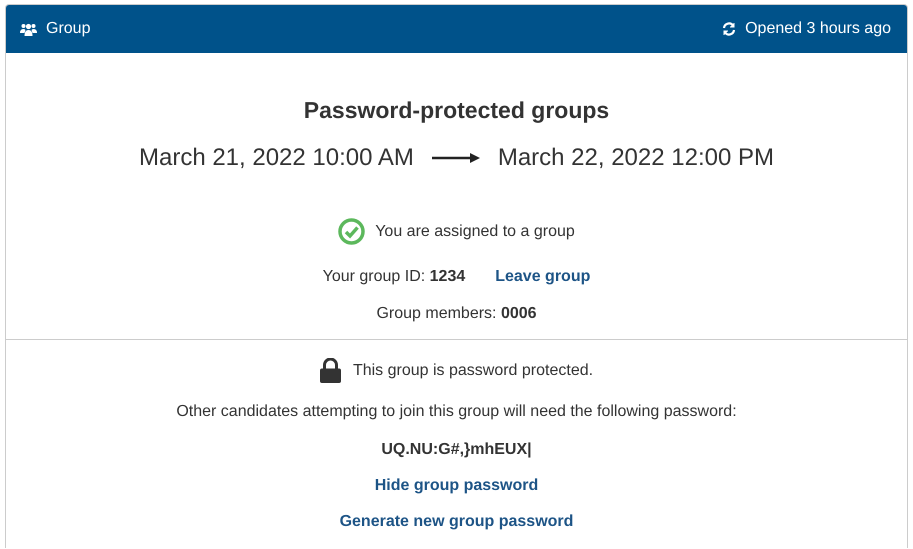 This screenshot has width=913, height=549. Describe the element at coordinates (636, 158) in the screenshot. I see `end-date: March 22, 2022 12:00 PM` at that location.